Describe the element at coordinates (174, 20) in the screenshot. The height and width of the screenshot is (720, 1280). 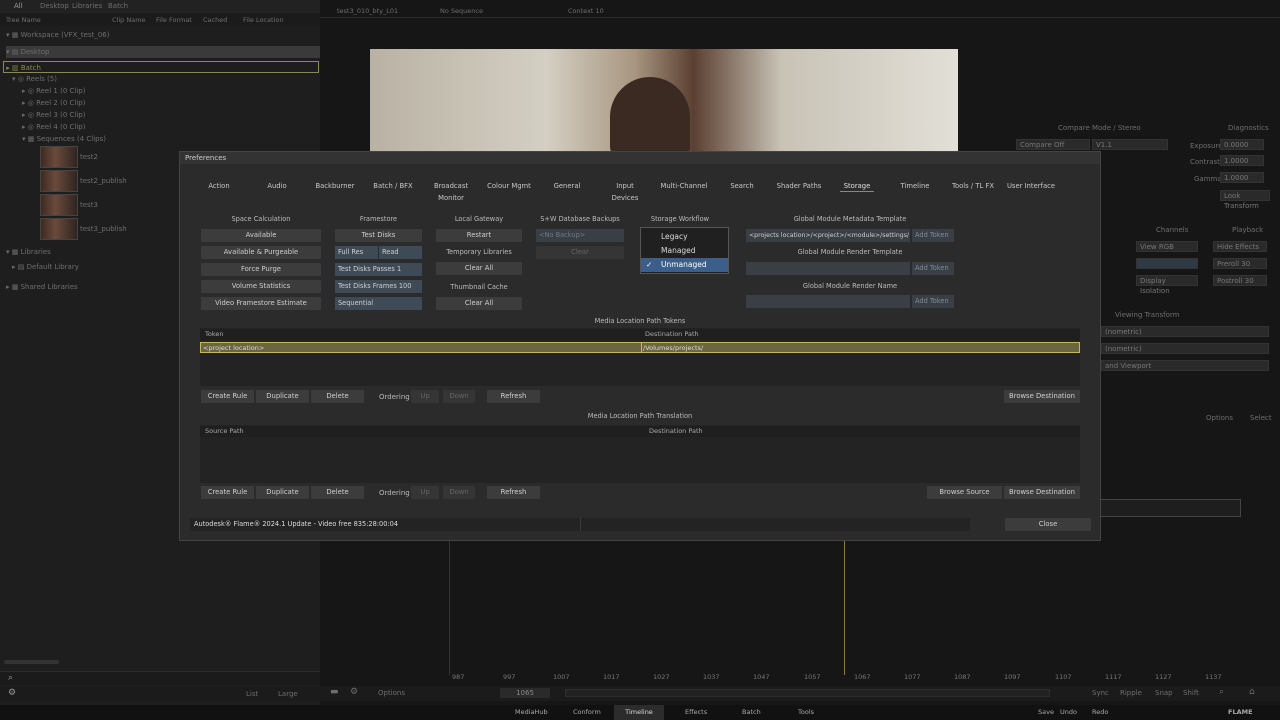
I see `col-file-format: File Format` at that location.